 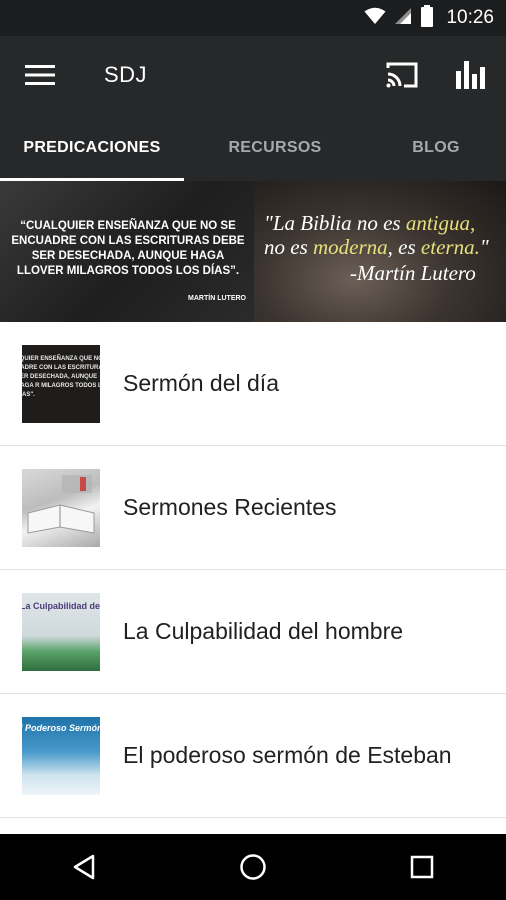 I want to click on menu-button, so click(x=40, y=75).